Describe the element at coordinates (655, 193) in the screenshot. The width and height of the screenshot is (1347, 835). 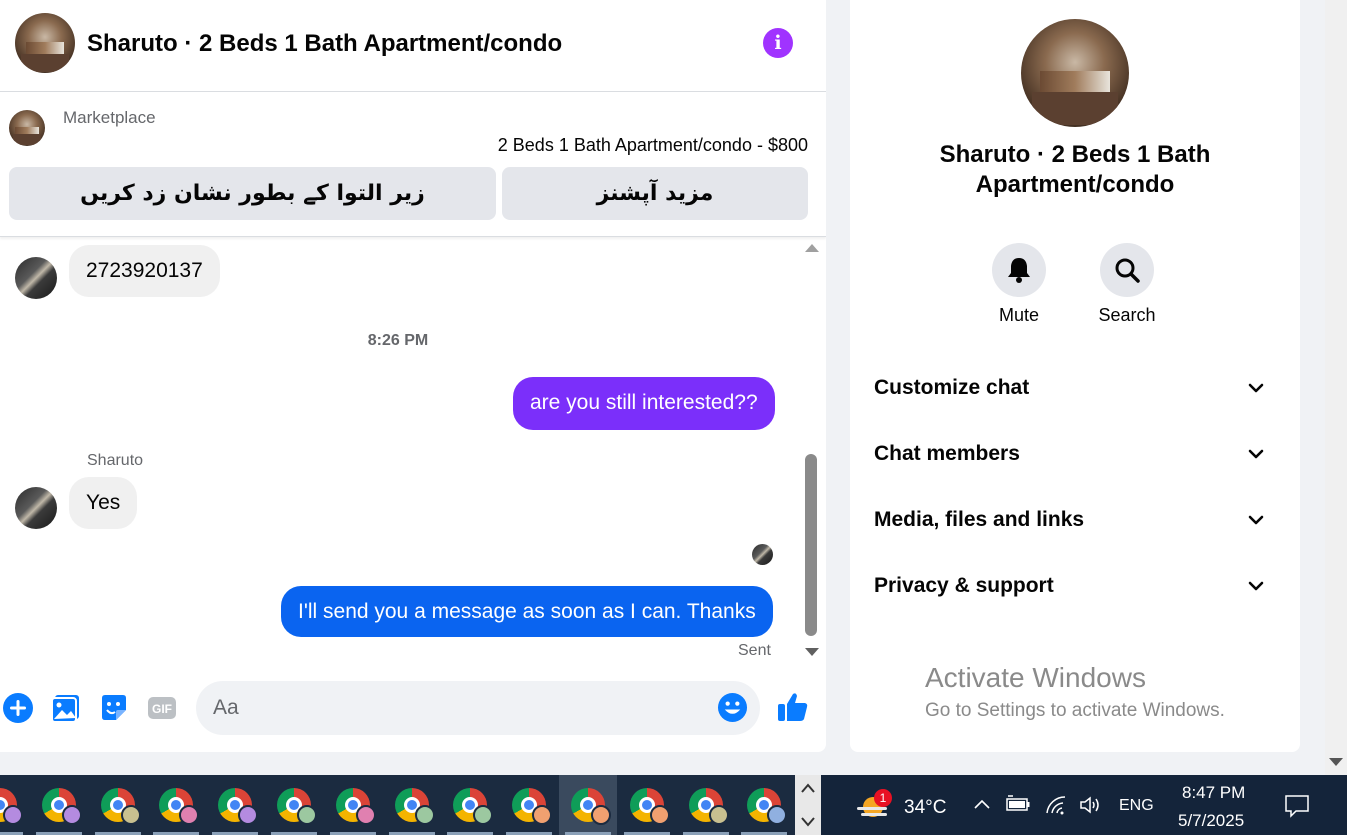
I see `more-options-button: مزید آپشنز` at that location.